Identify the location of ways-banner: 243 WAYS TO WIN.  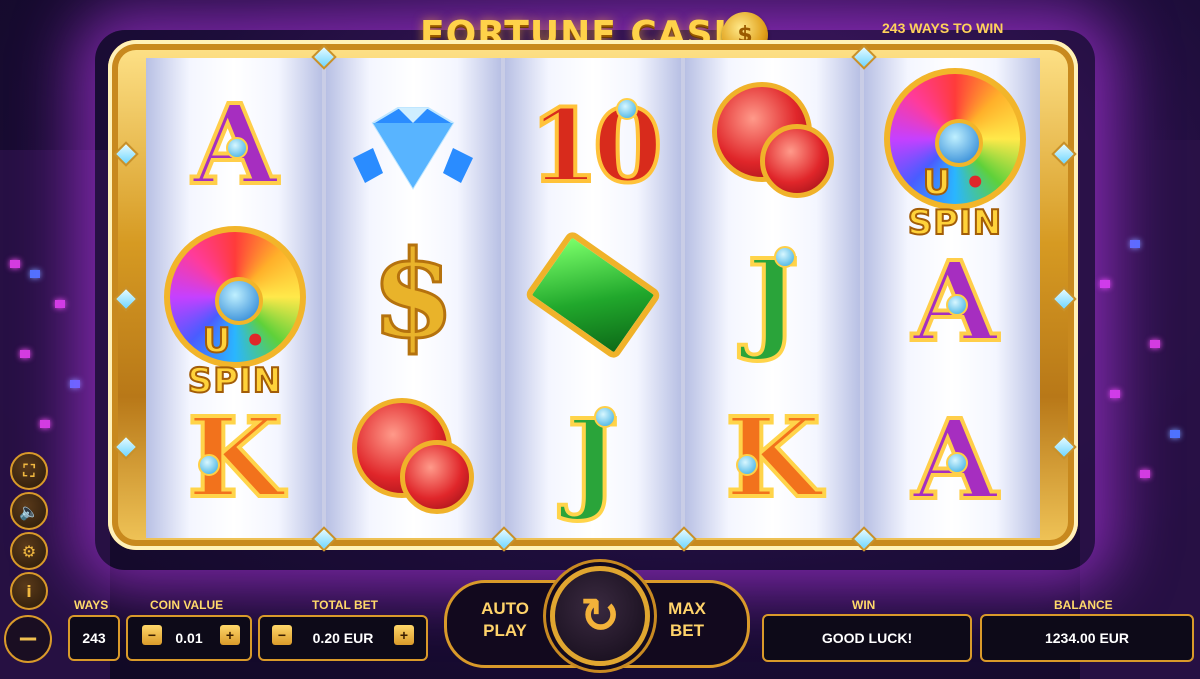
(943, 28).